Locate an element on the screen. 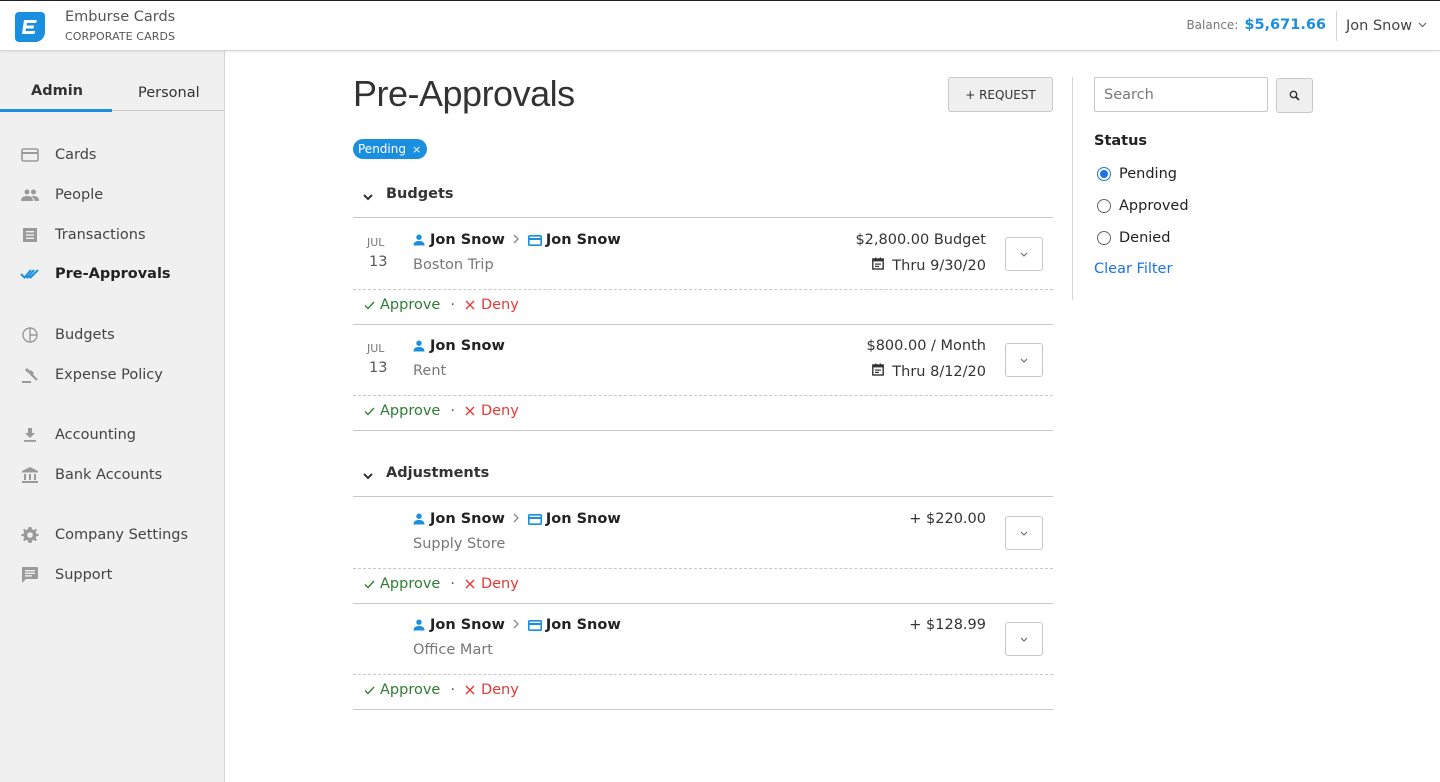  tab-admin: Admin is located at coordinates (57, 91).